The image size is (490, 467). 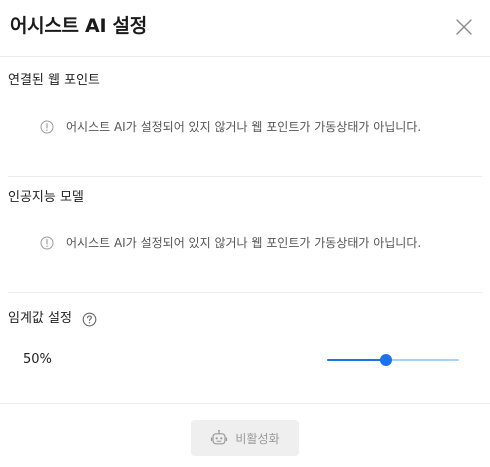 I want to click on ai-model-notice: 어시스트 AI가 설정되어 있지 않거나 웹 포인트가 가동상태가 아닙니다., so click(x=230, y=243).